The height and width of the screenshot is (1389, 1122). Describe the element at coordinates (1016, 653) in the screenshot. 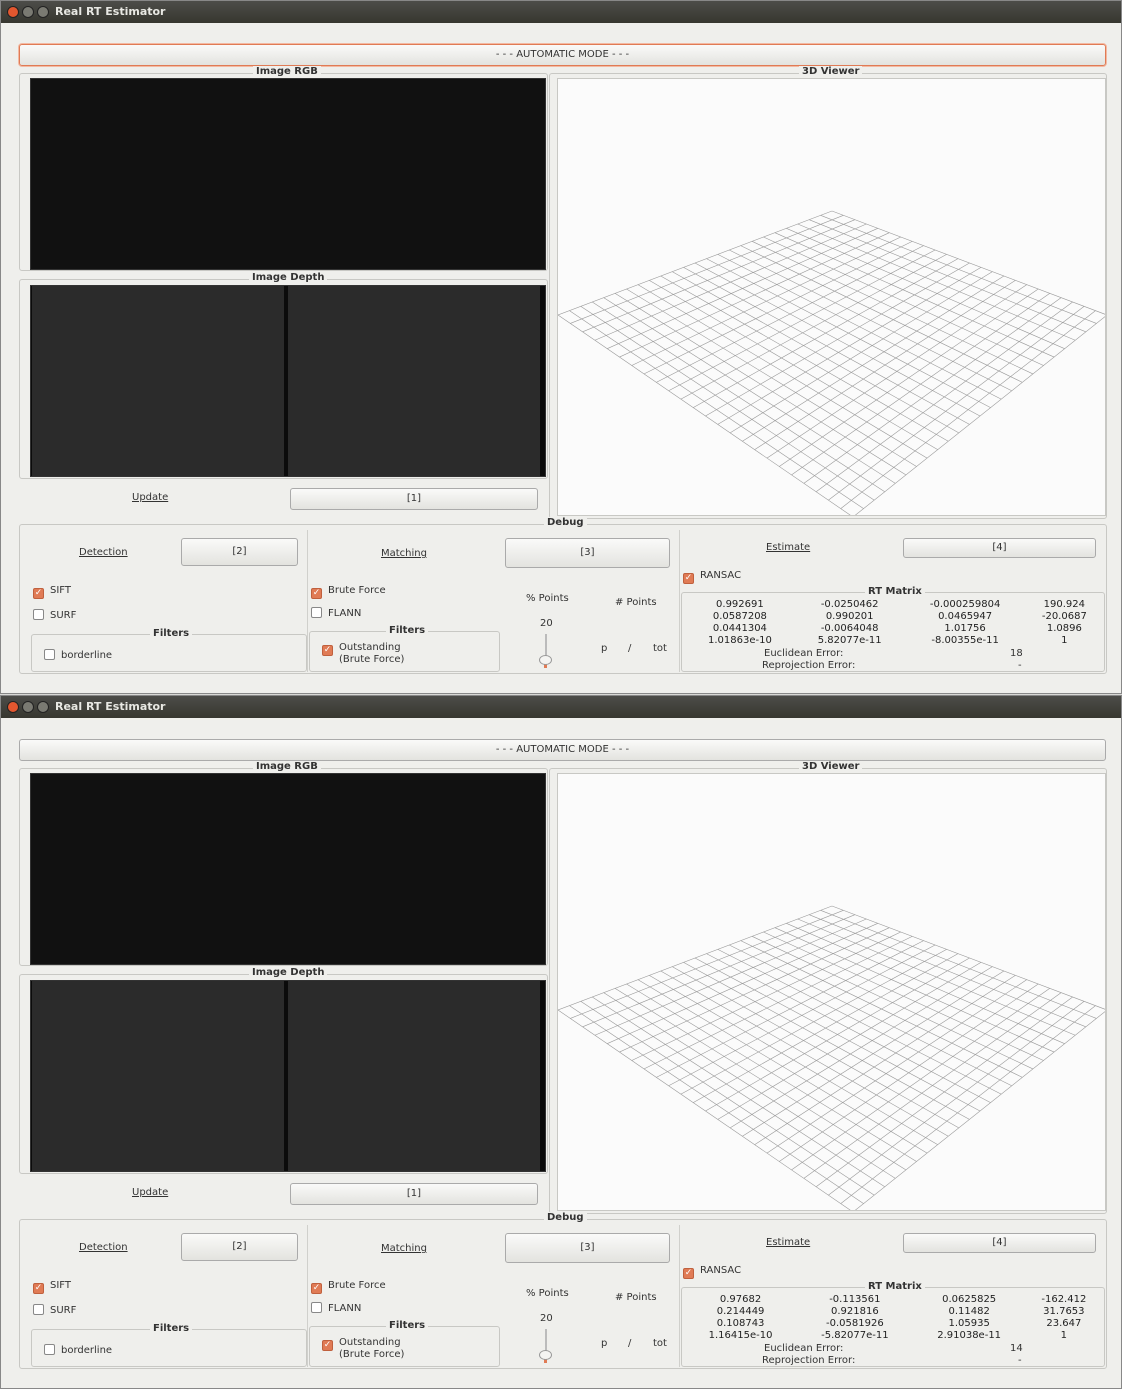

I see `euclidean-error-value: 18` at that location.